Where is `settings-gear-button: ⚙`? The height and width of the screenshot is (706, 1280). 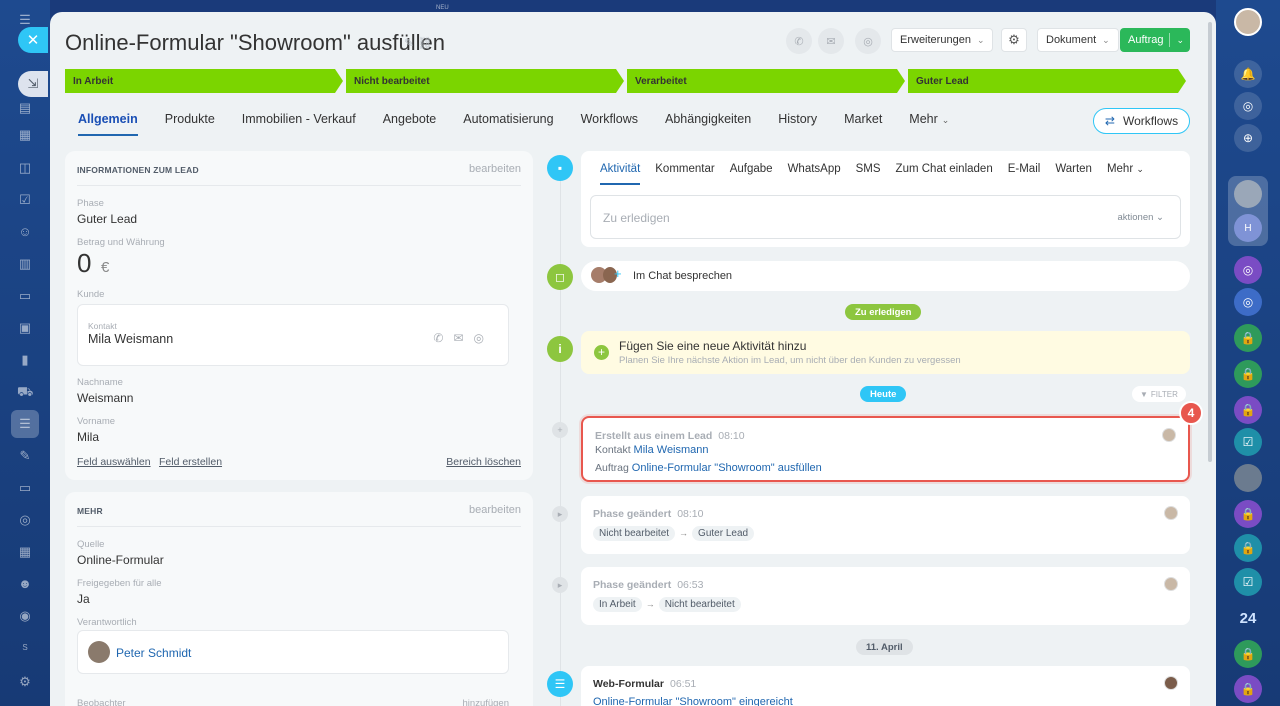 settings-gear-button: ⚙ is located at coordinates (1014, 40).